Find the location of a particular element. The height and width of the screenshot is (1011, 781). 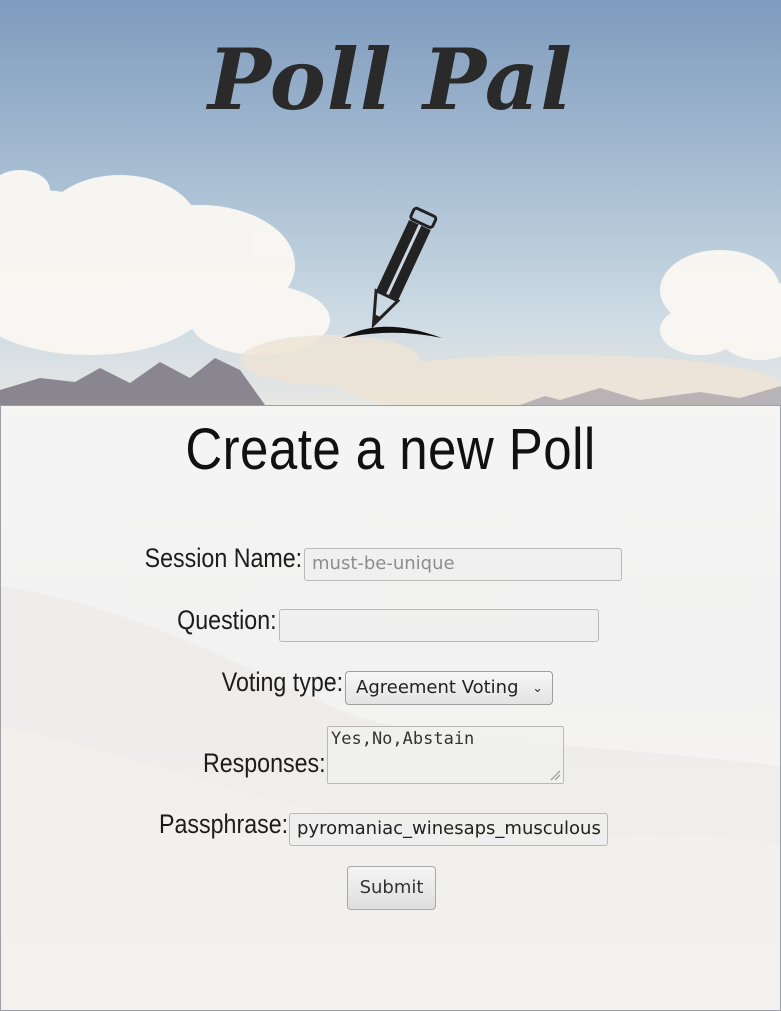

passphrase-value: pyromaniac_winesaps_musculous is located at coordinates (449, 828).